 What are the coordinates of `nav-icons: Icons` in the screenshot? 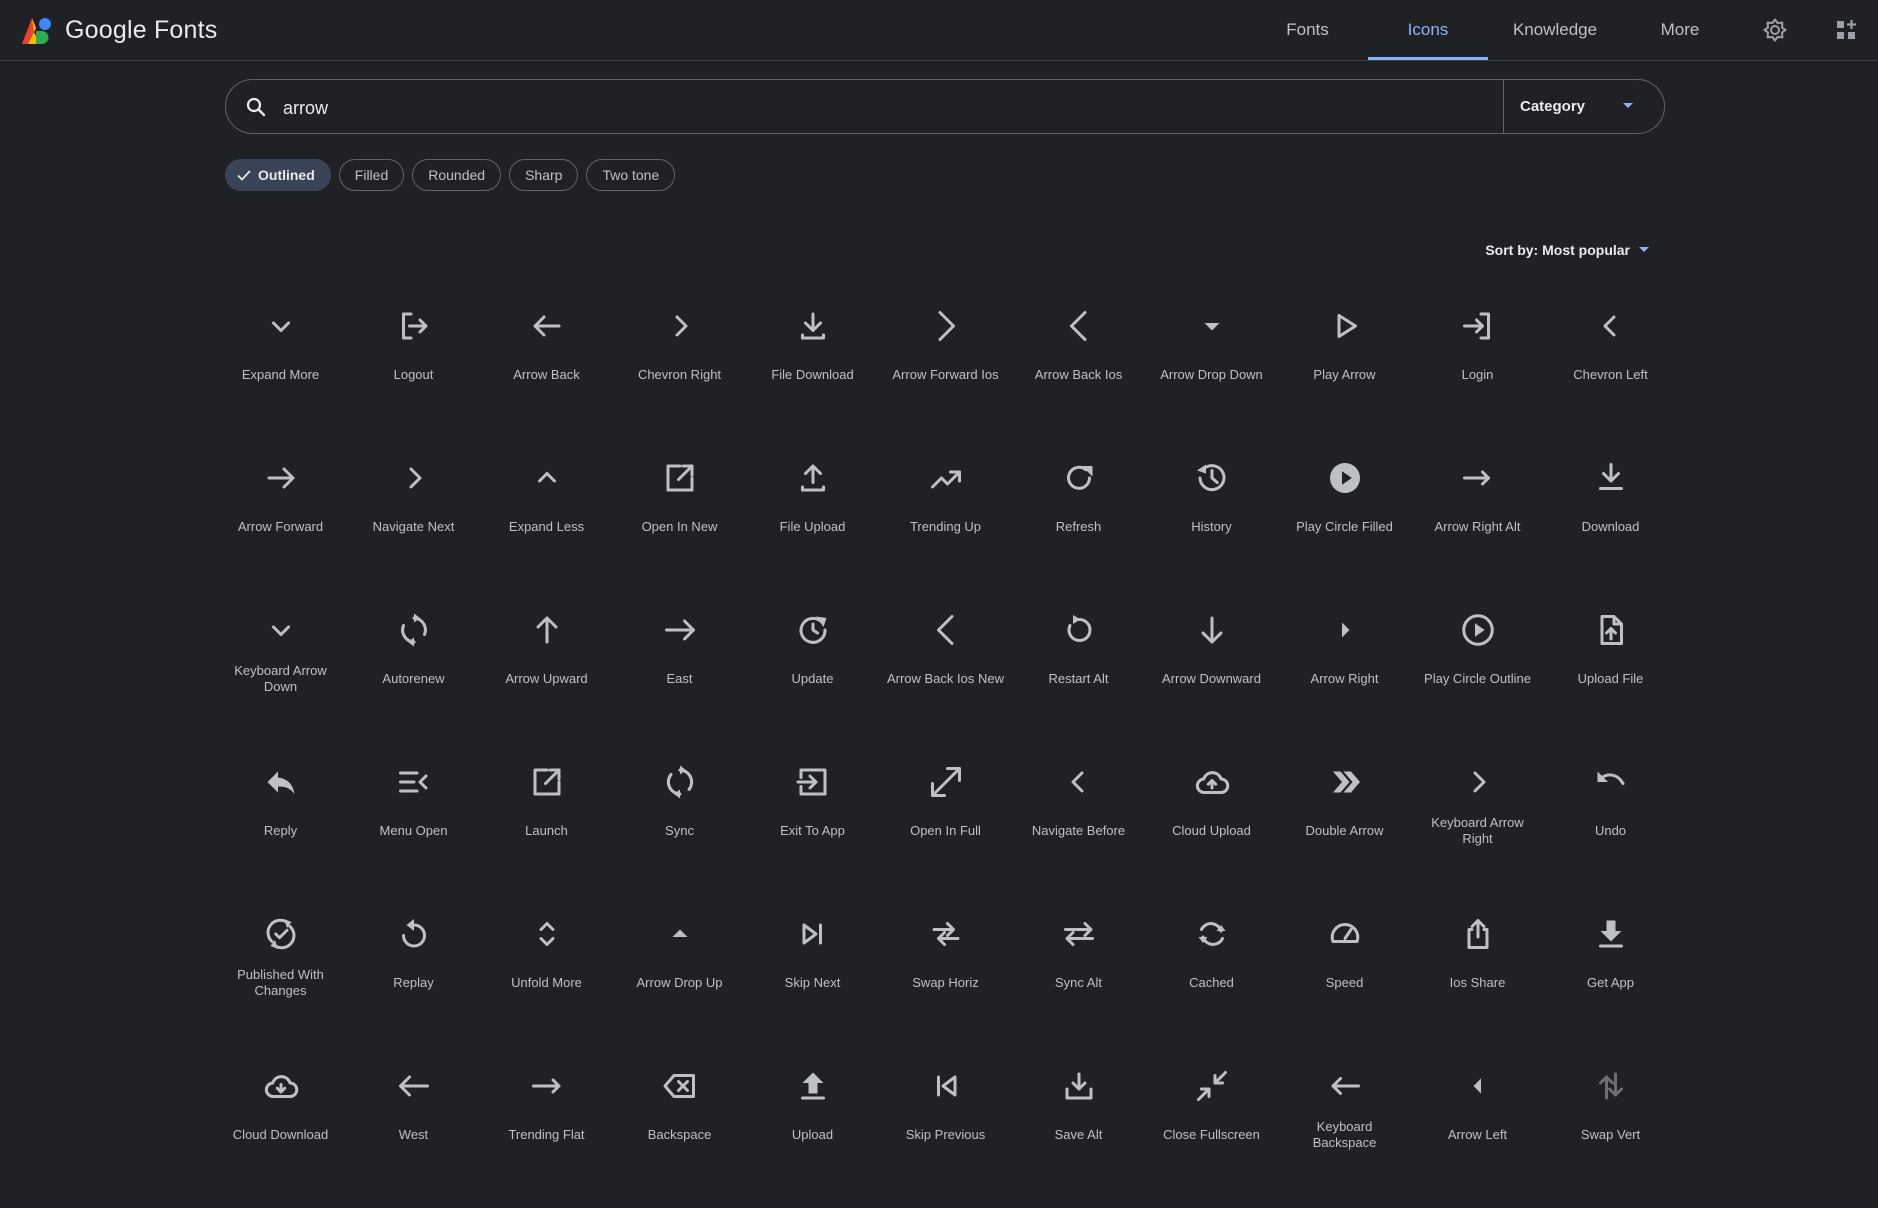 It's located at (1428, 30).